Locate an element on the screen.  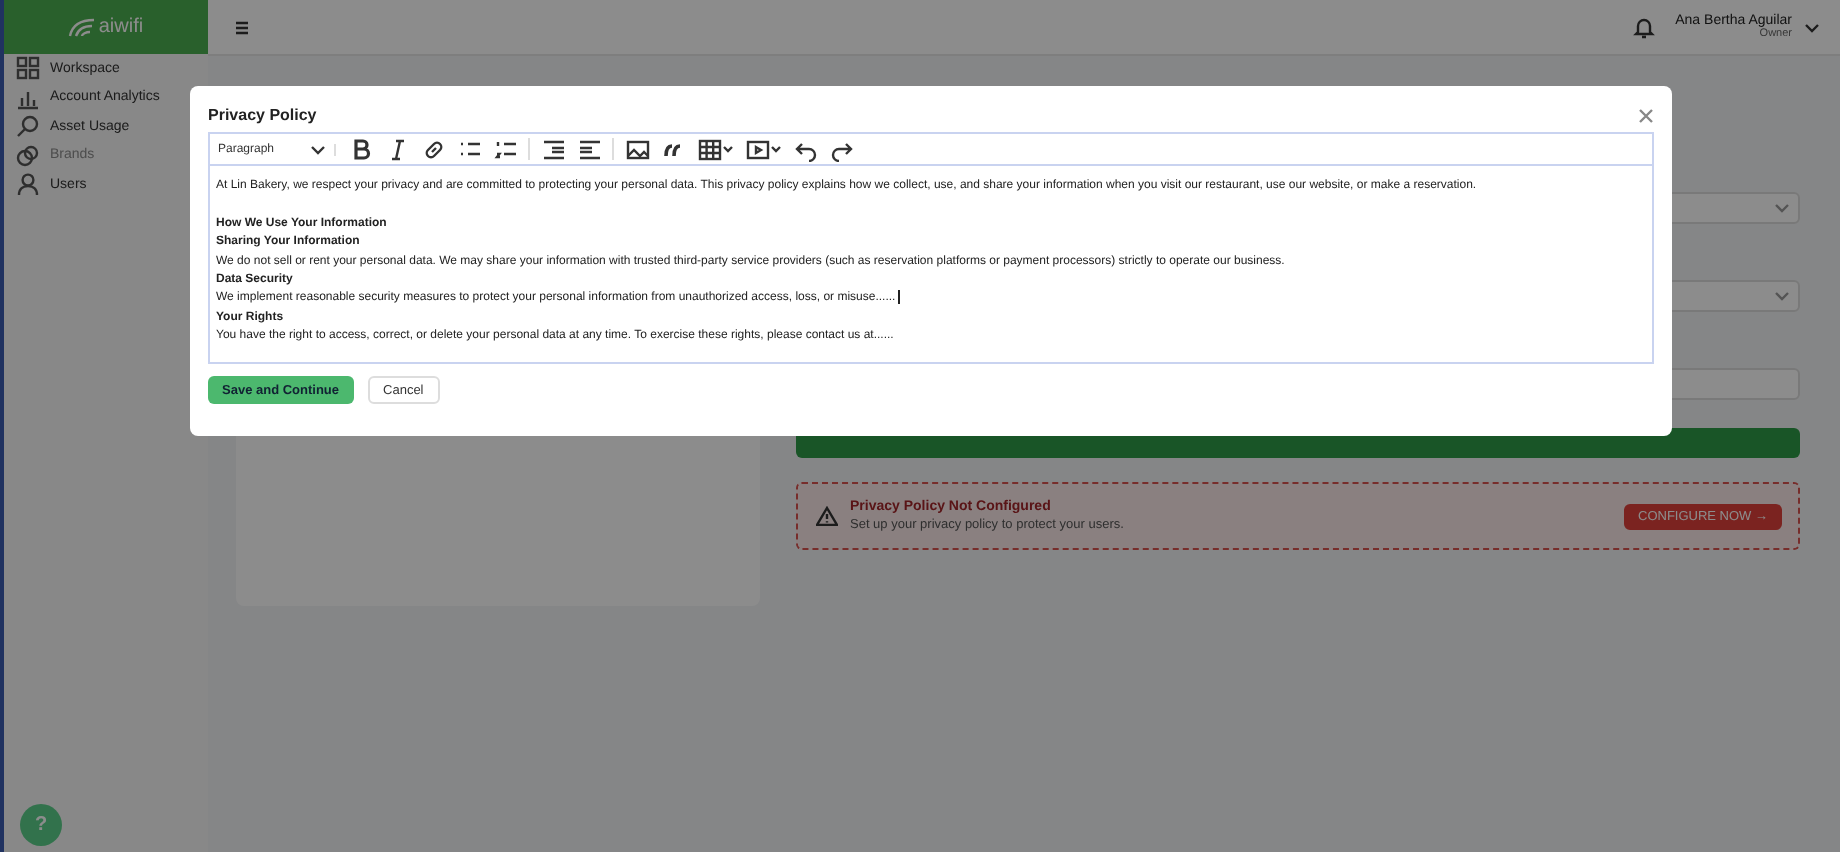
circles-icon is located at coordinates (28, 155).